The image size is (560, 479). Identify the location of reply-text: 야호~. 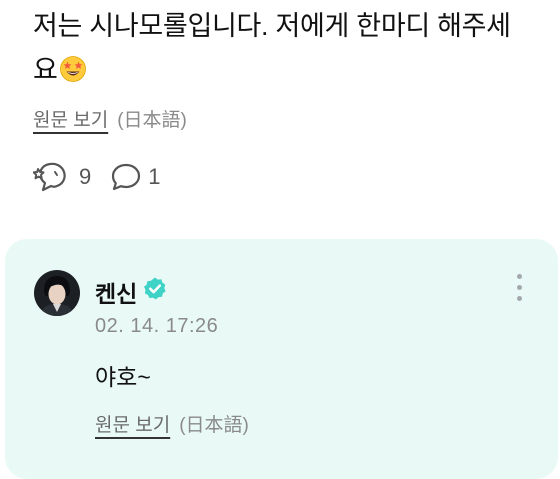
(123, 377).